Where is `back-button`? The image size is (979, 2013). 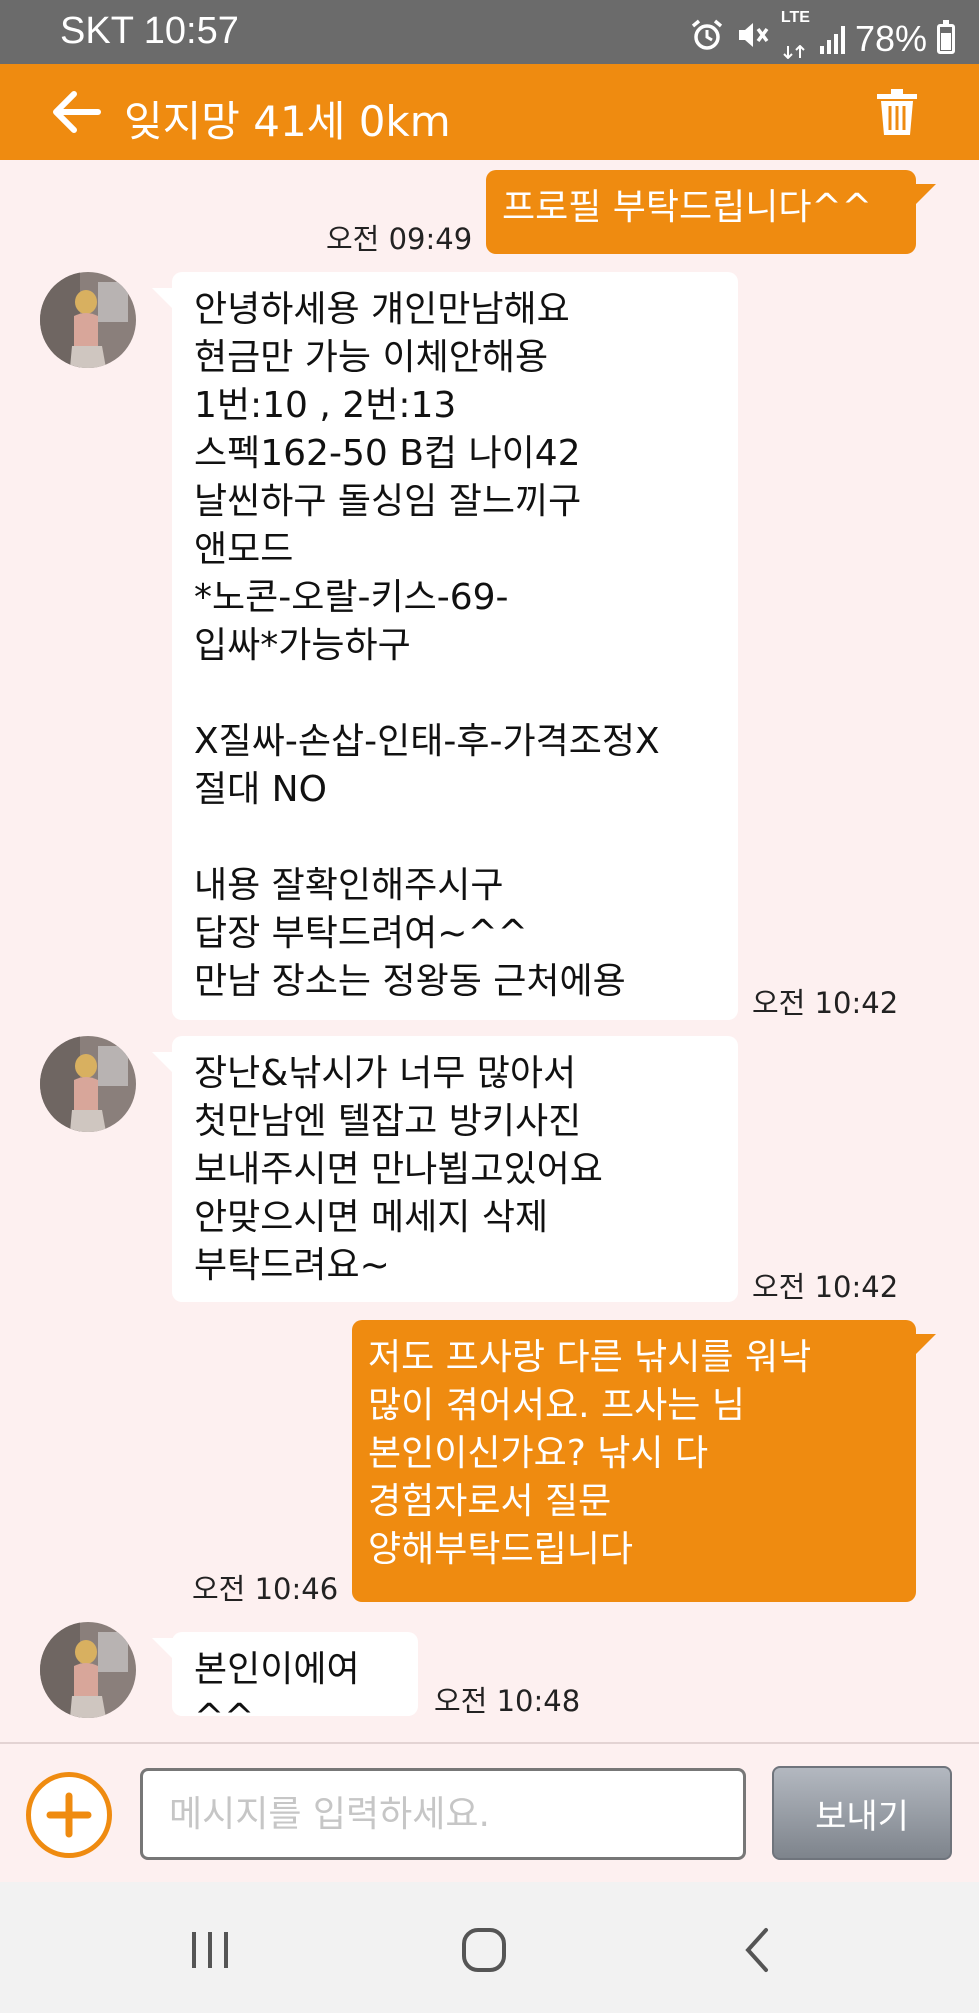
back-button is located at coordinates (758, 1950).